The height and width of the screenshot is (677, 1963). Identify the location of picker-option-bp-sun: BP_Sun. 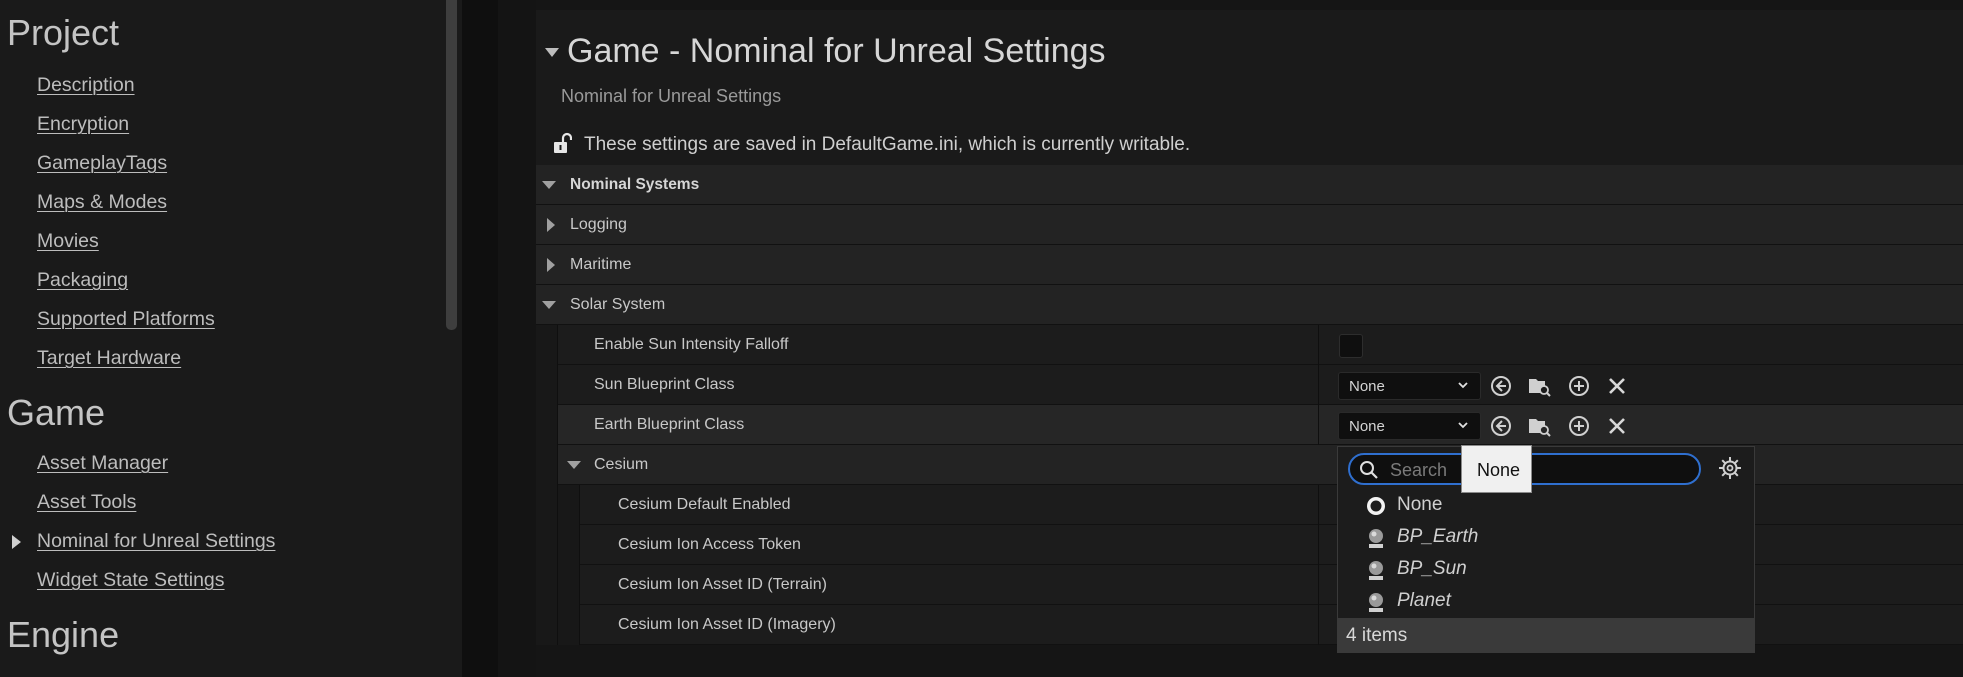
(1546, 569).